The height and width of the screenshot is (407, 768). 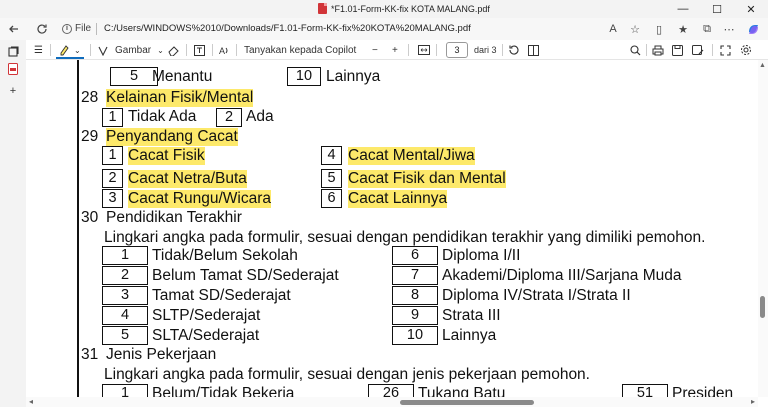 I want to click on svg-text: A, so click(x=222, y=51).